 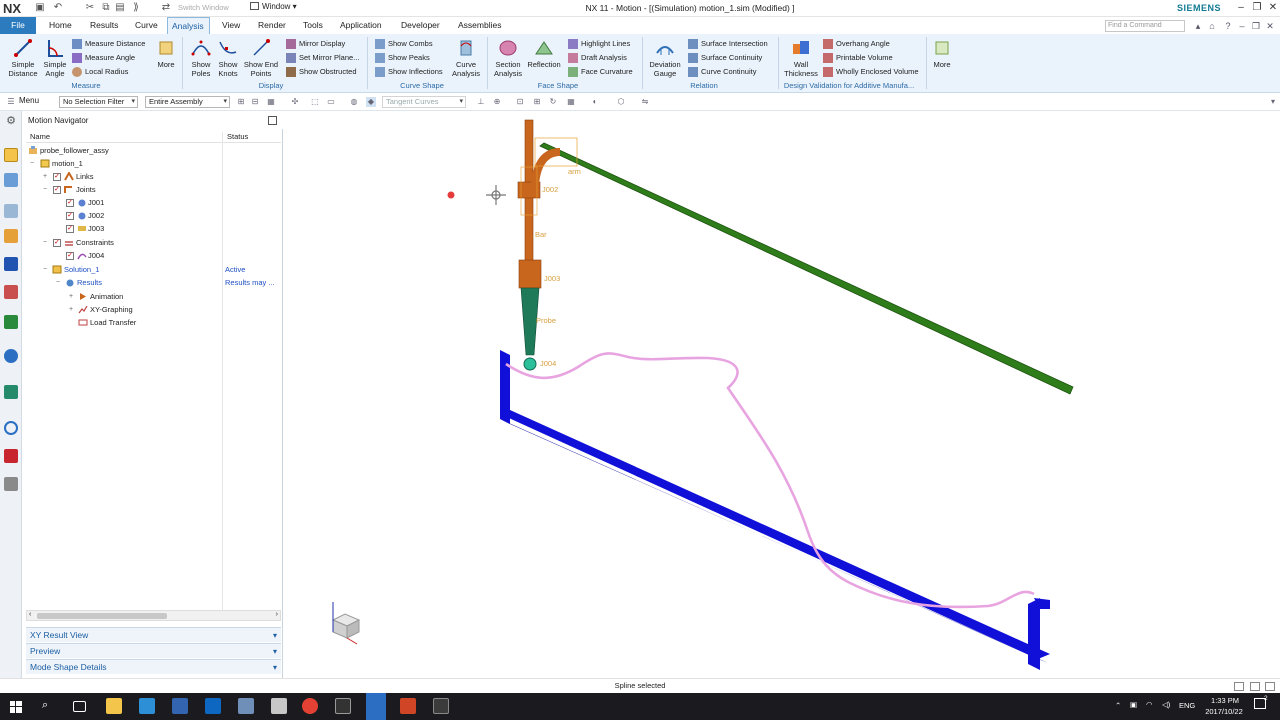 What do you see at coordinates (343, 706) in the screenshot?
I see `terminal-icon` at bounding box center [343, 706].